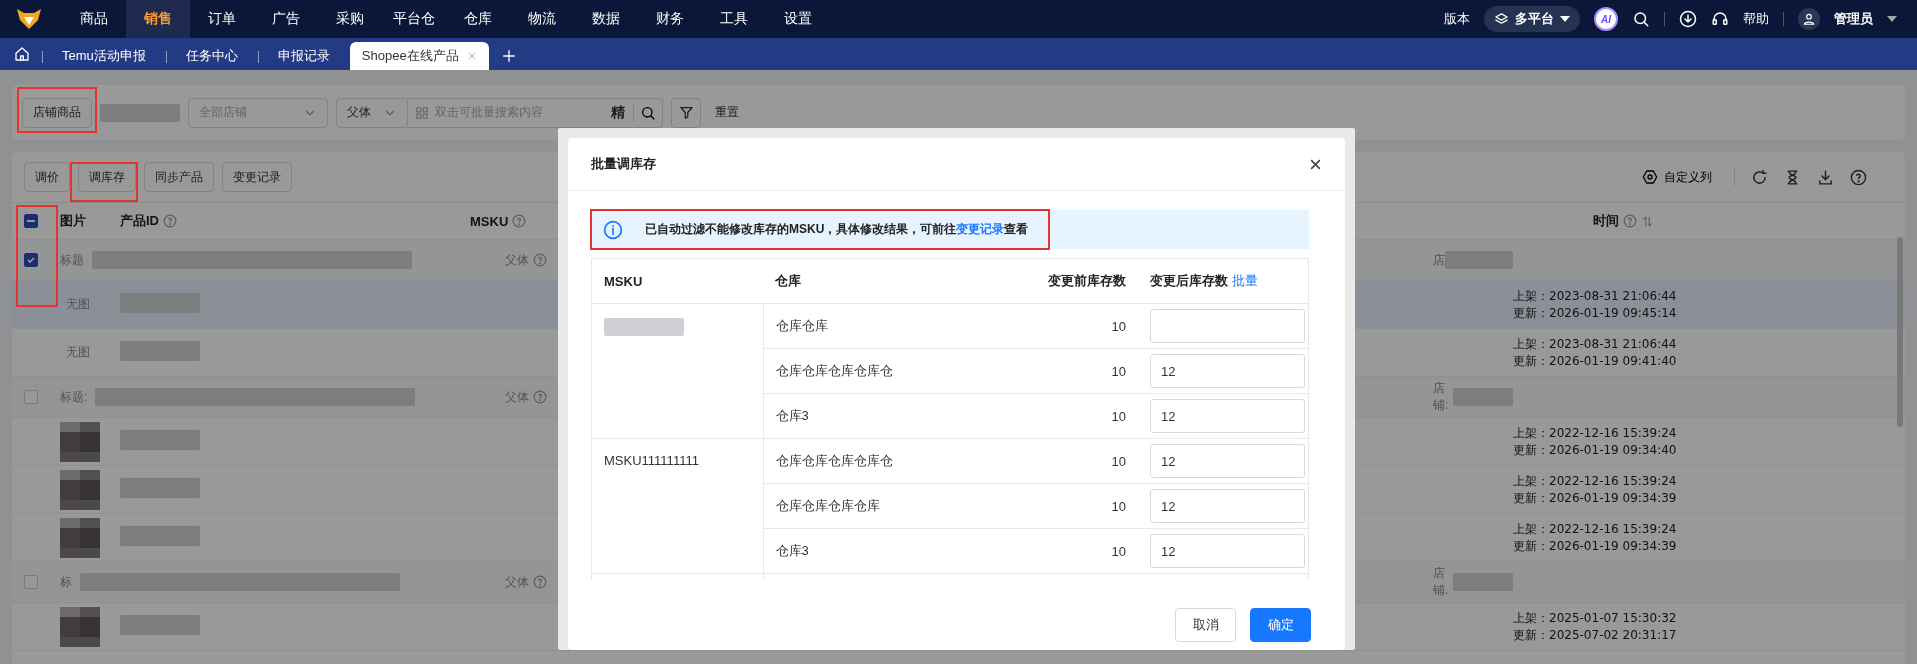 Image resolution: width=1917 pixels, height=664 pixels. Describe the element at coordinates (72, 260) in the screenshot. I see `title-label: 标题` at that location.